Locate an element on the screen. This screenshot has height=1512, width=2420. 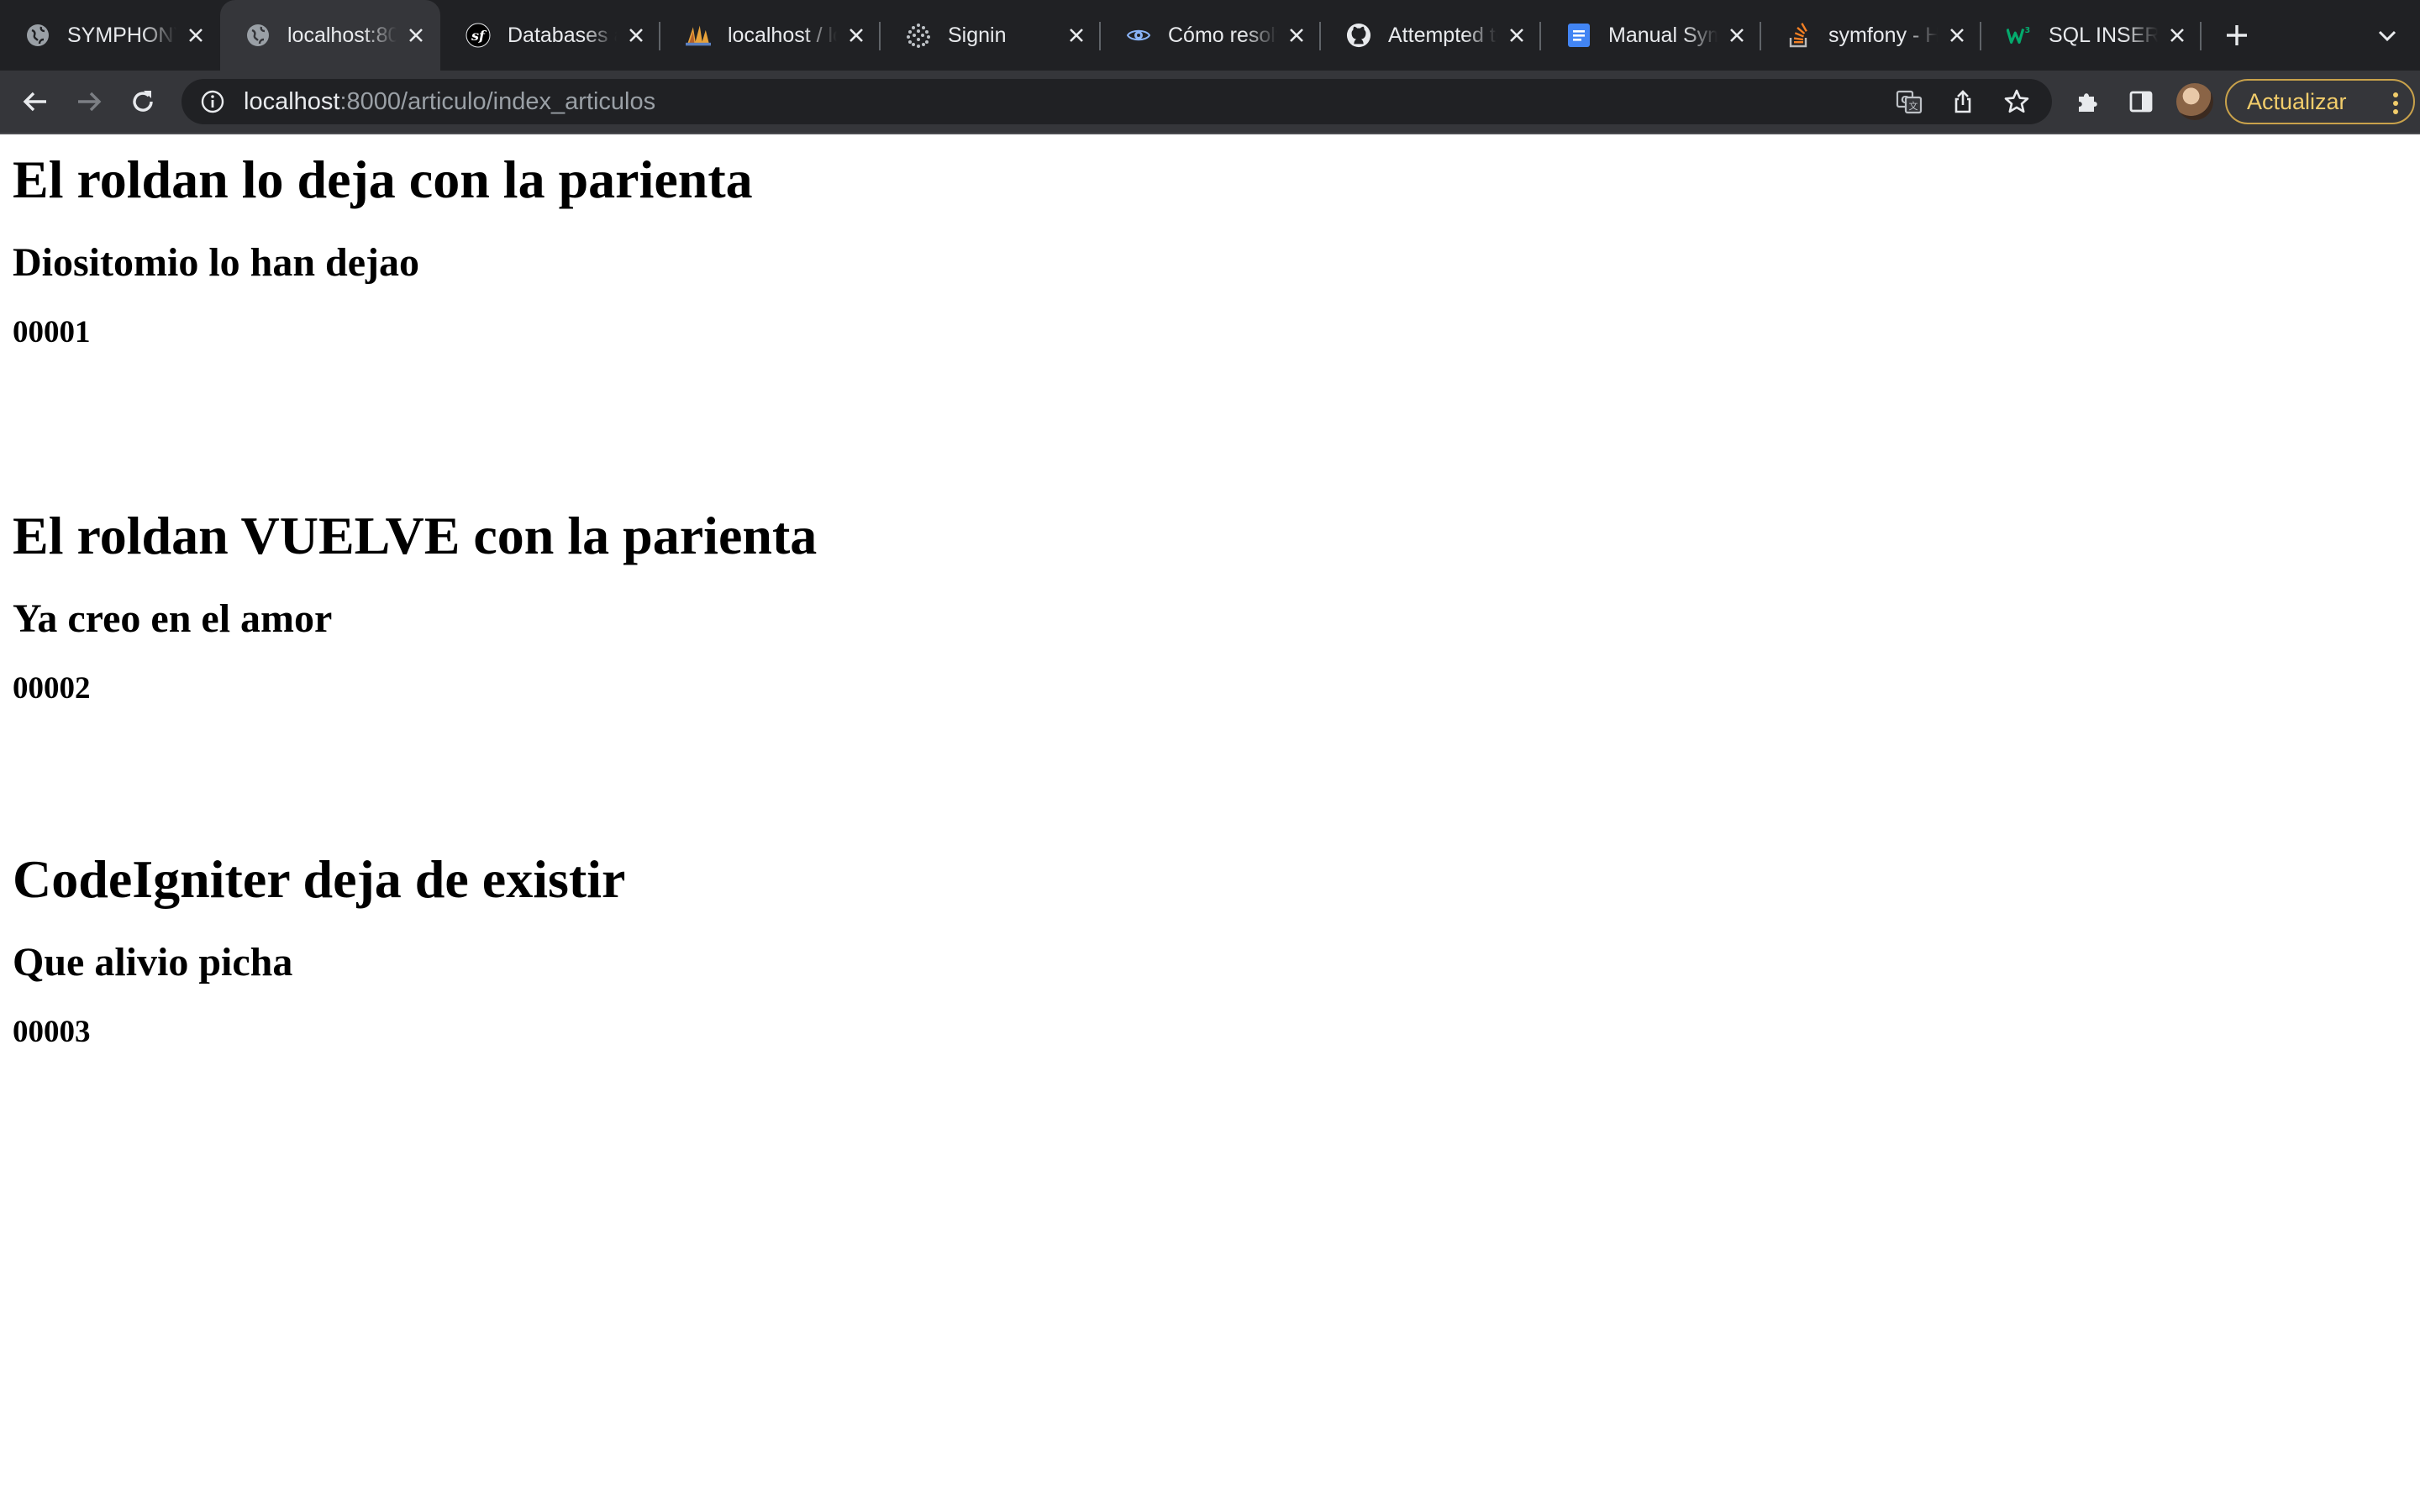
eye-icon is located at coordinates (1138, 35).